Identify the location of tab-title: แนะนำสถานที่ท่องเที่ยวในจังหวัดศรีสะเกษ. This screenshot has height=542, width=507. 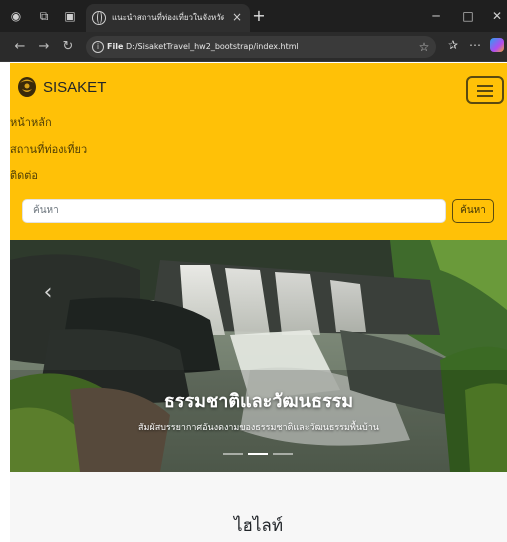
(168, 17).